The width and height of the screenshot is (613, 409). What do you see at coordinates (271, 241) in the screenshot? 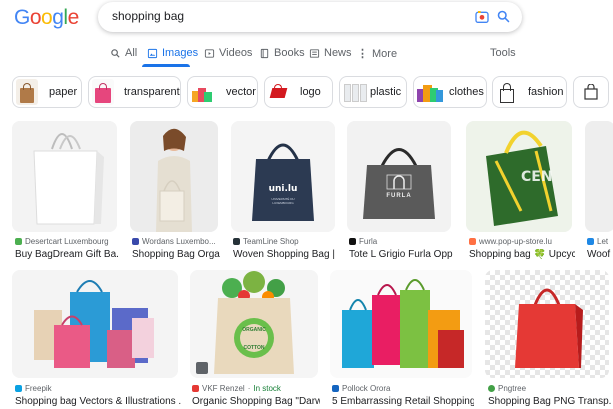
I see `source-name: TeamLine Shop` at bounding box center [271, 241].